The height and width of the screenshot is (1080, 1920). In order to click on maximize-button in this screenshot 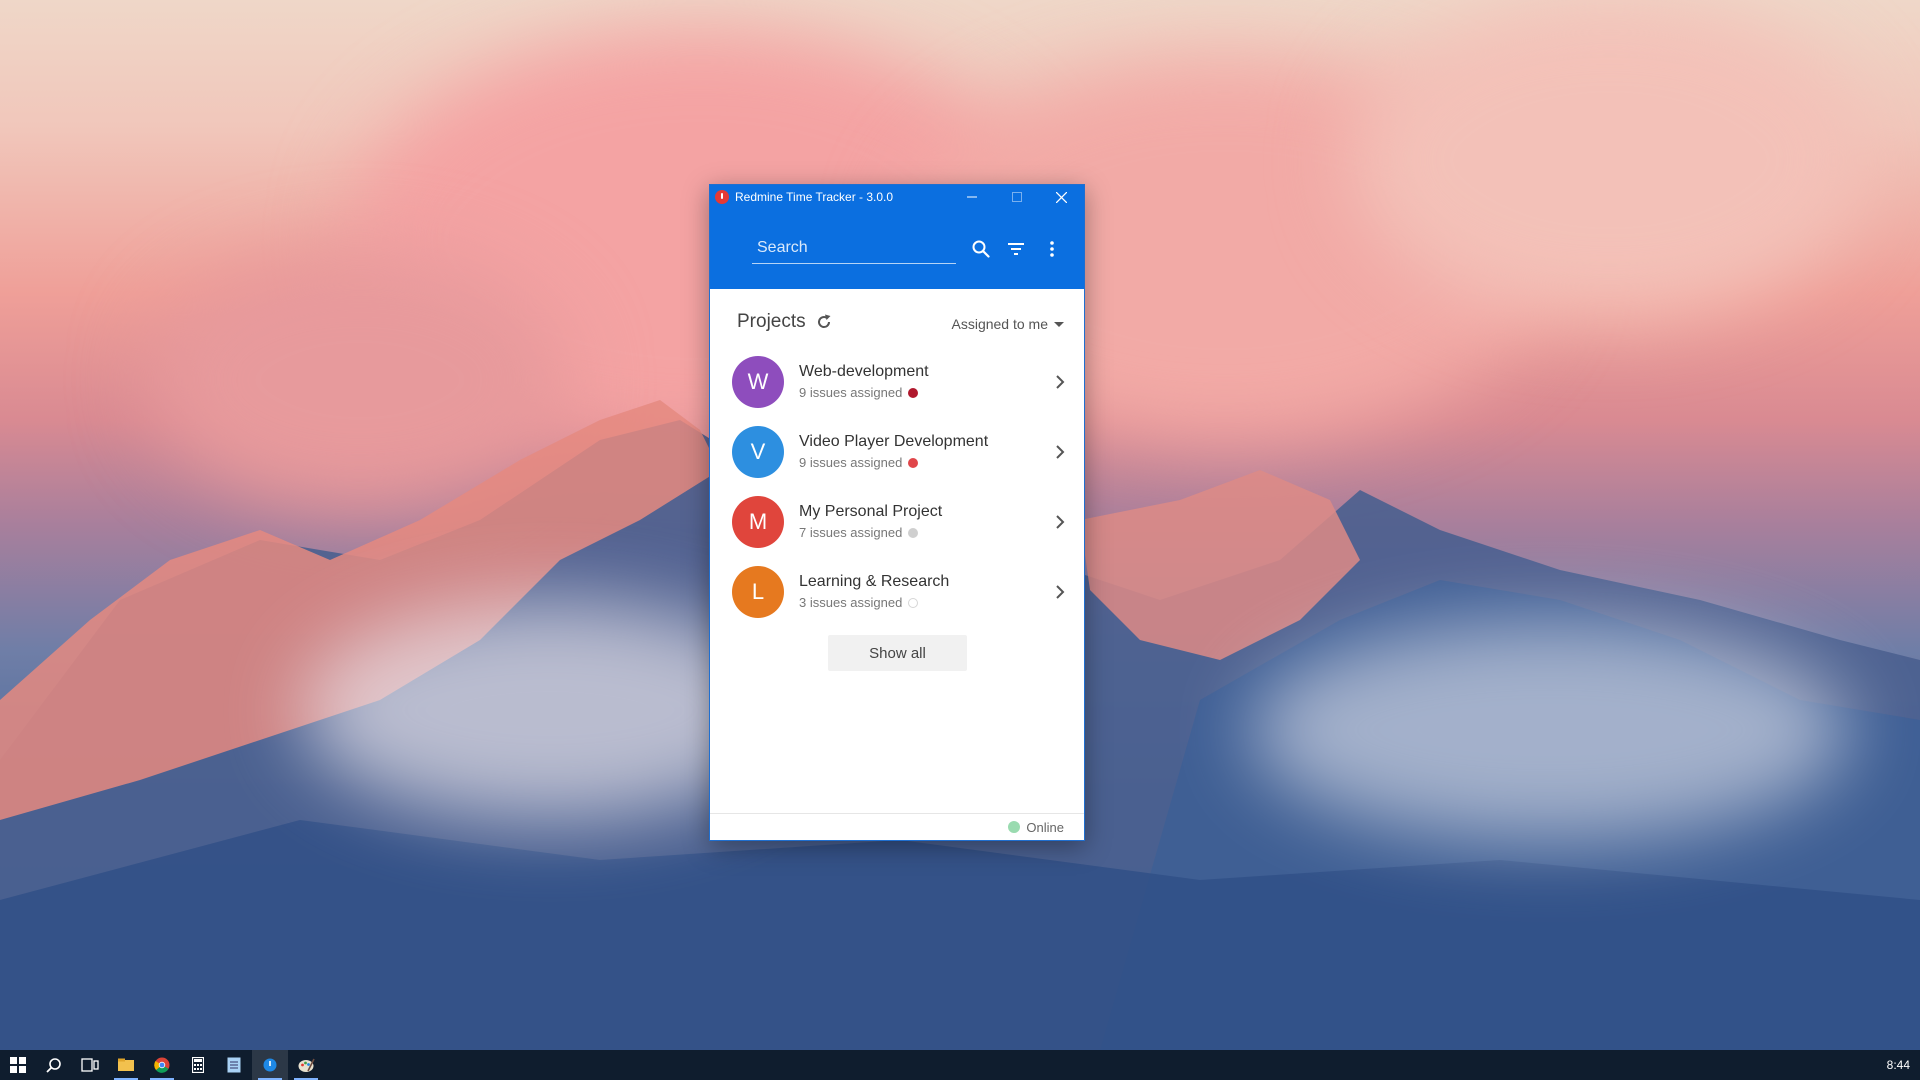, I will do `click(1016, 197)`.